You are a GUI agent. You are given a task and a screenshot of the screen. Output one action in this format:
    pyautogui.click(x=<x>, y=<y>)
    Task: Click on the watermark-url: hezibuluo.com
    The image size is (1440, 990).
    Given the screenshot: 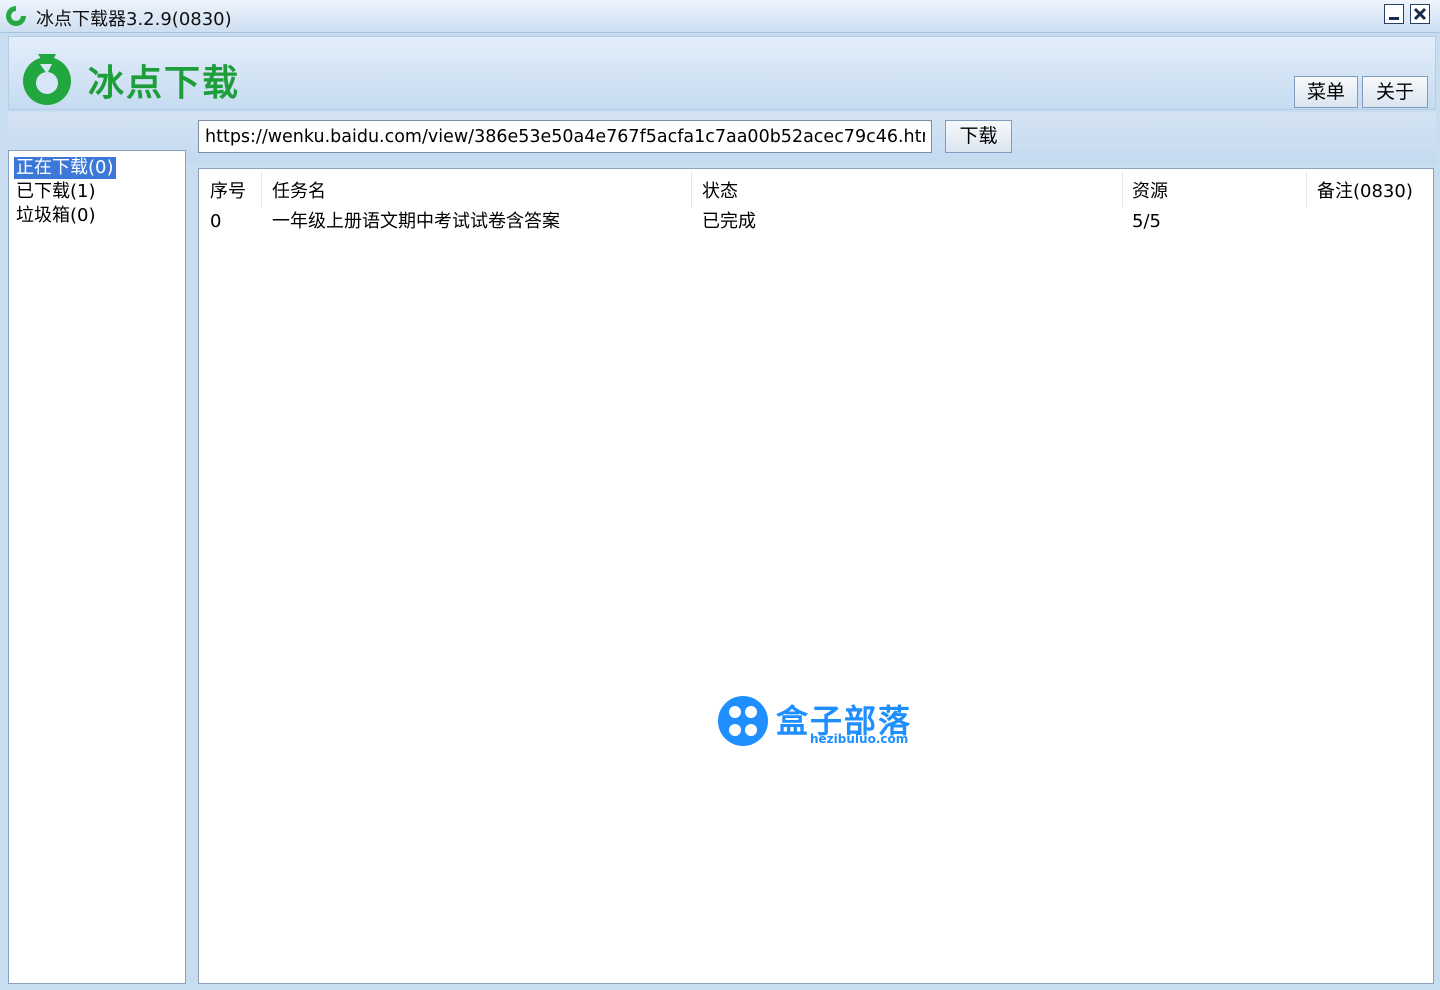 What is the action you would take?
    pyautogui.click(x=859, y=739)
    